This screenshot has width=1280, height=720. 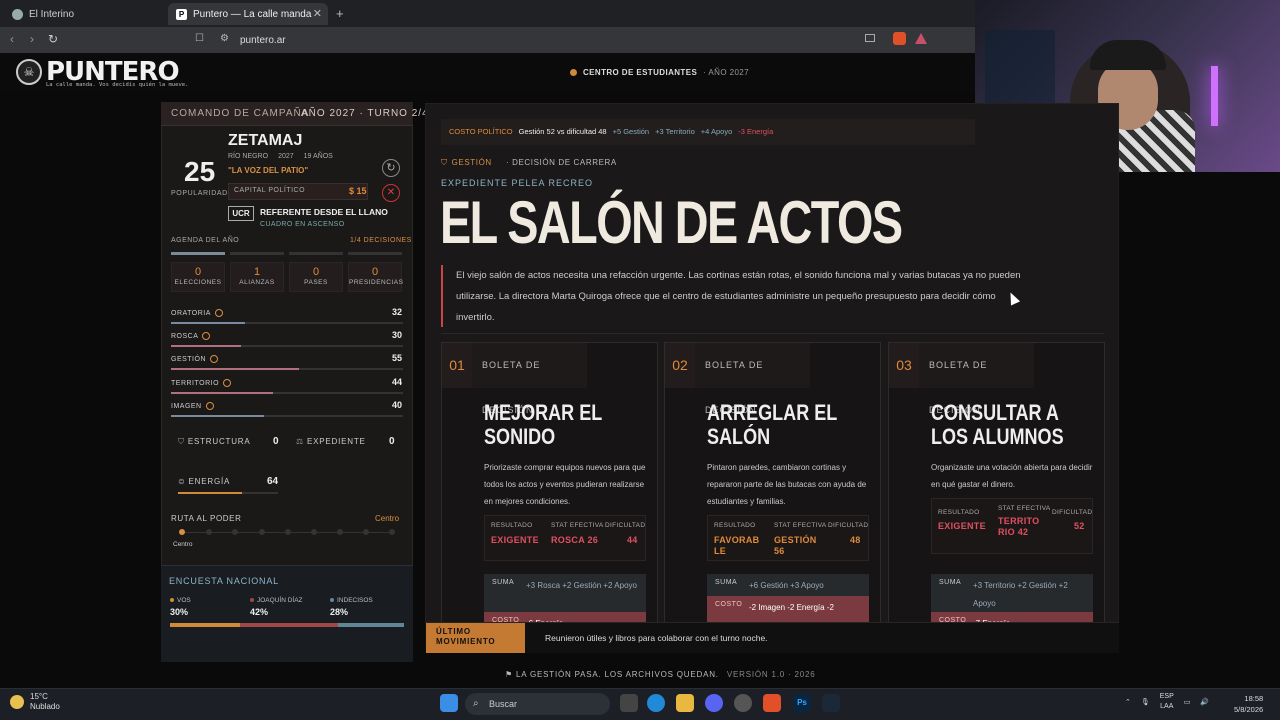 What do you see at coordinates (466, 163) in the screenshot?
I see `category-label: ⛉ GESTIÓN` at bounding box center [466, 163].